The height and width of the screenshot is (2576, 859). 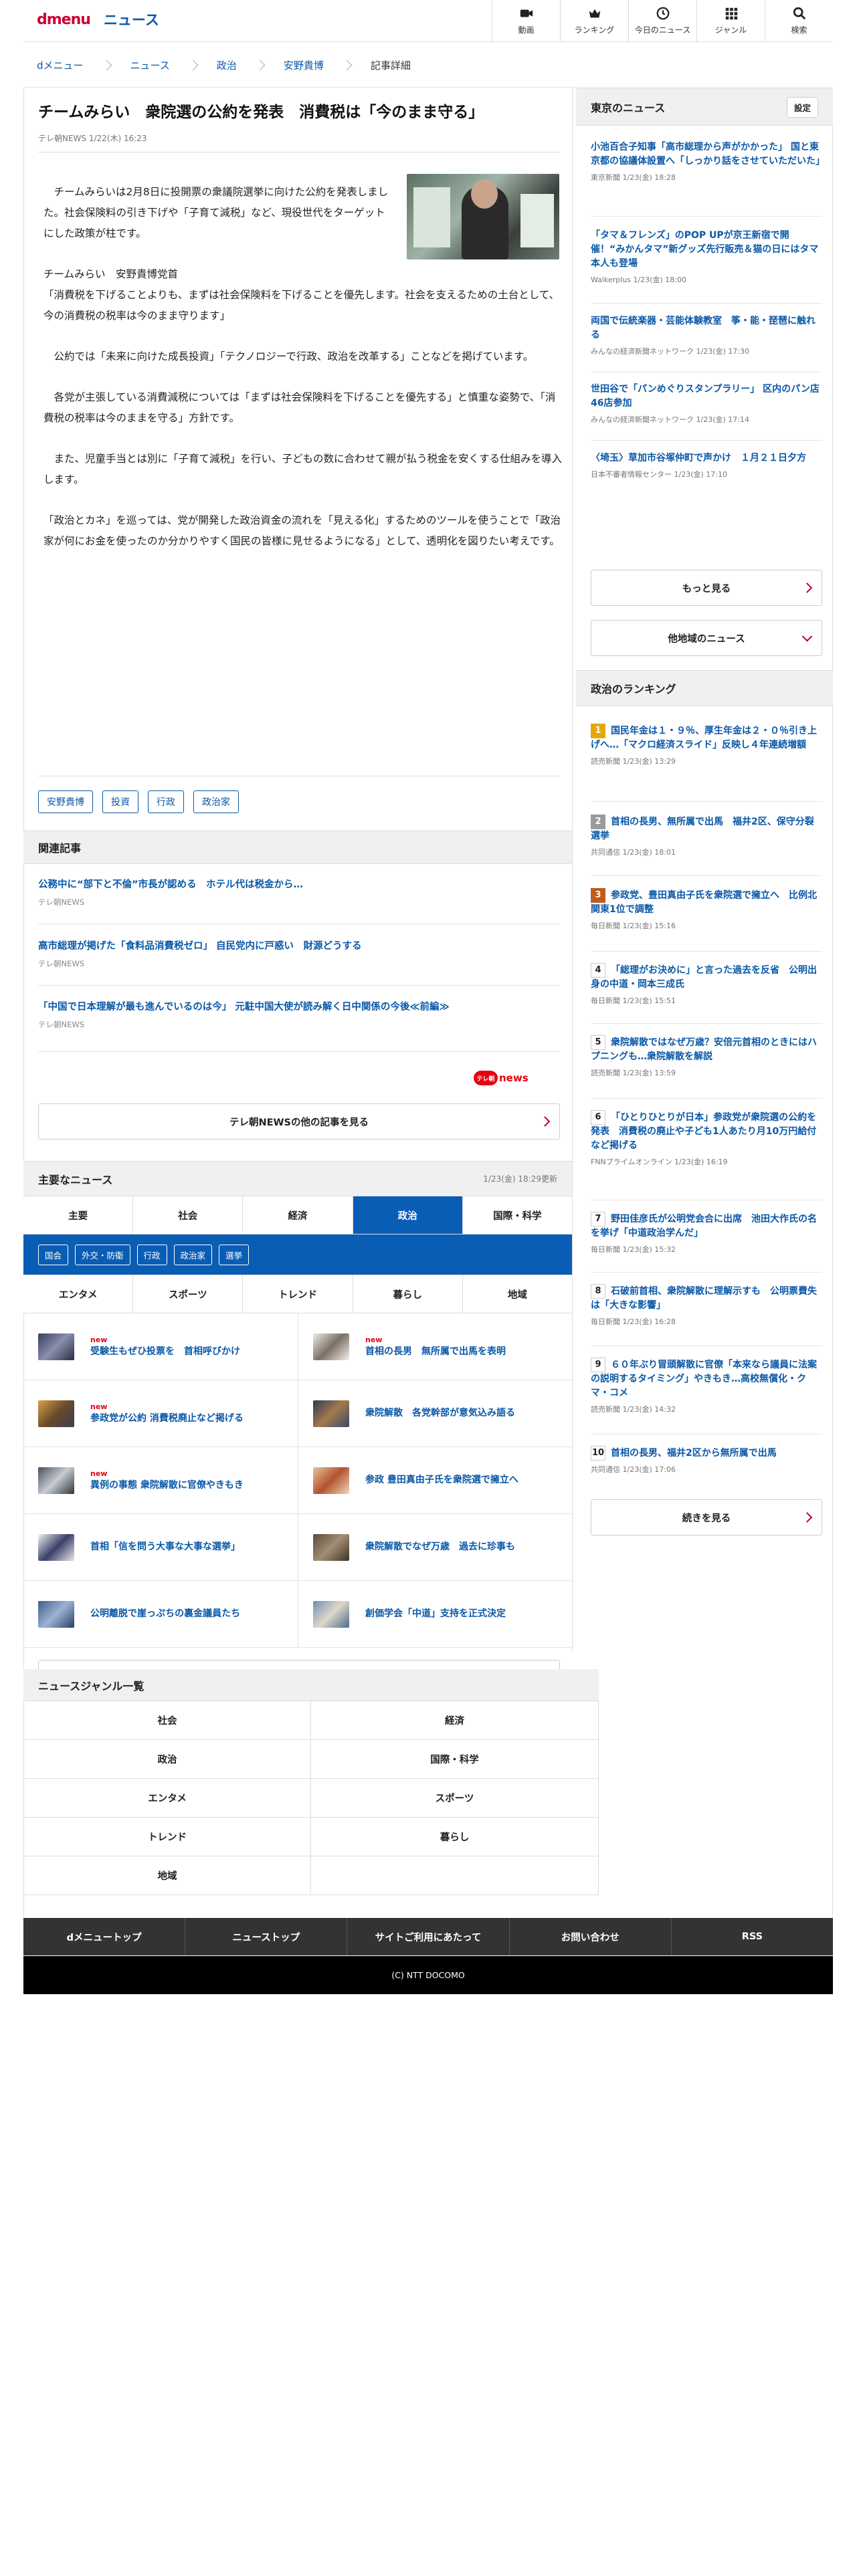 I want to click on genre-entertainment: エンタメ, so click(x=167, y=1798).